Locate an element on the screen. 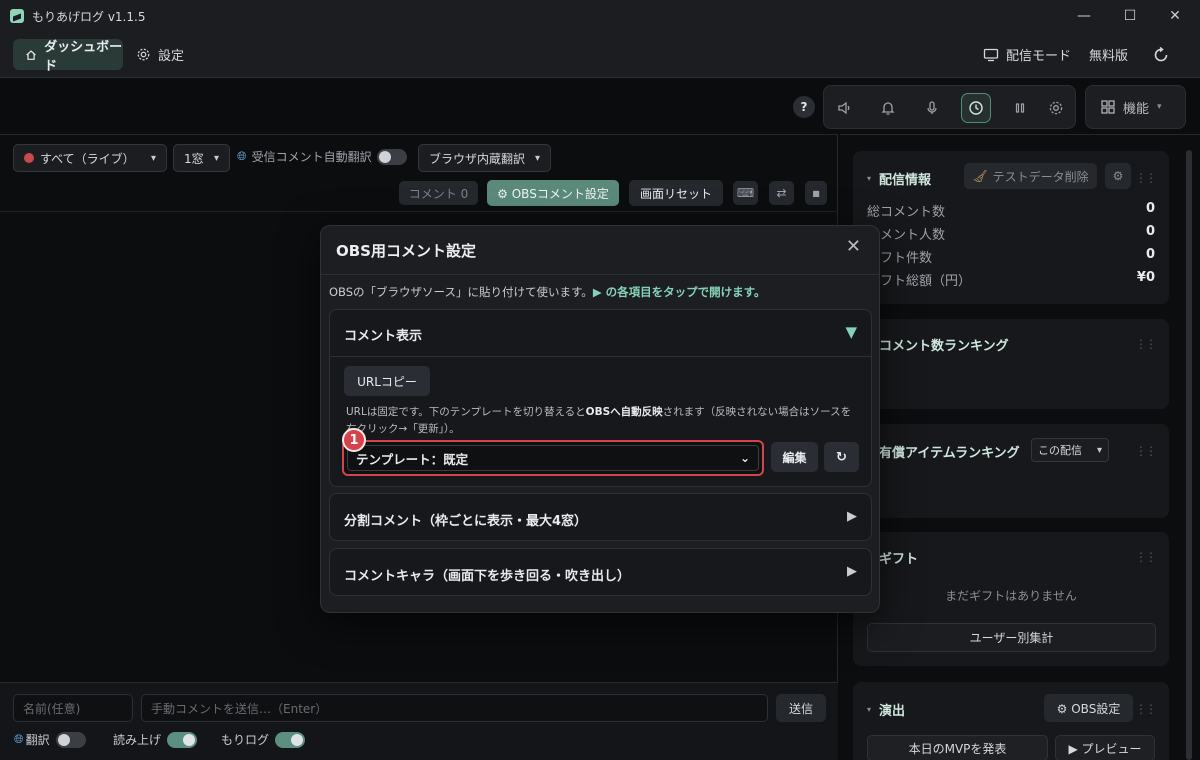  monitor-icon is located at coordinates (991, 54).